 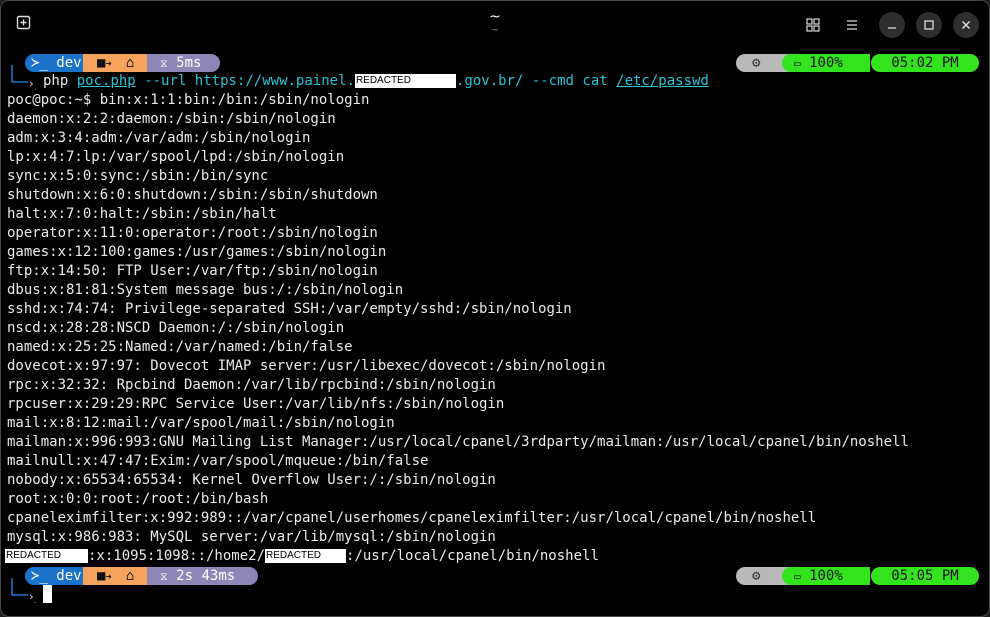 What do you see at coordinates (56, 81) in the screenshot?
I see `cmd-php: php` at bounding box center [56, 81].